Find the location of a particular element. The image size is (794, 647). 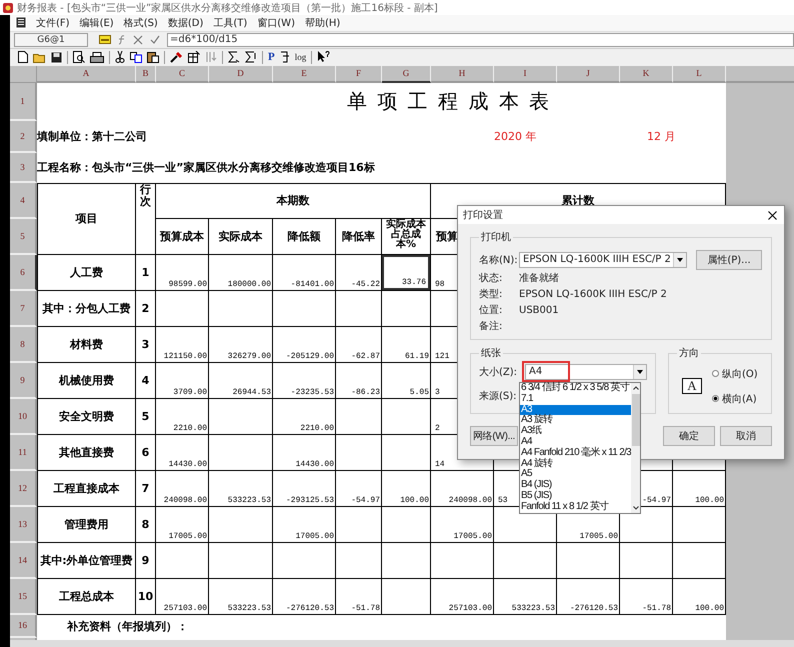

table-cell: -205129.00 is located at coordinates (304, 344).